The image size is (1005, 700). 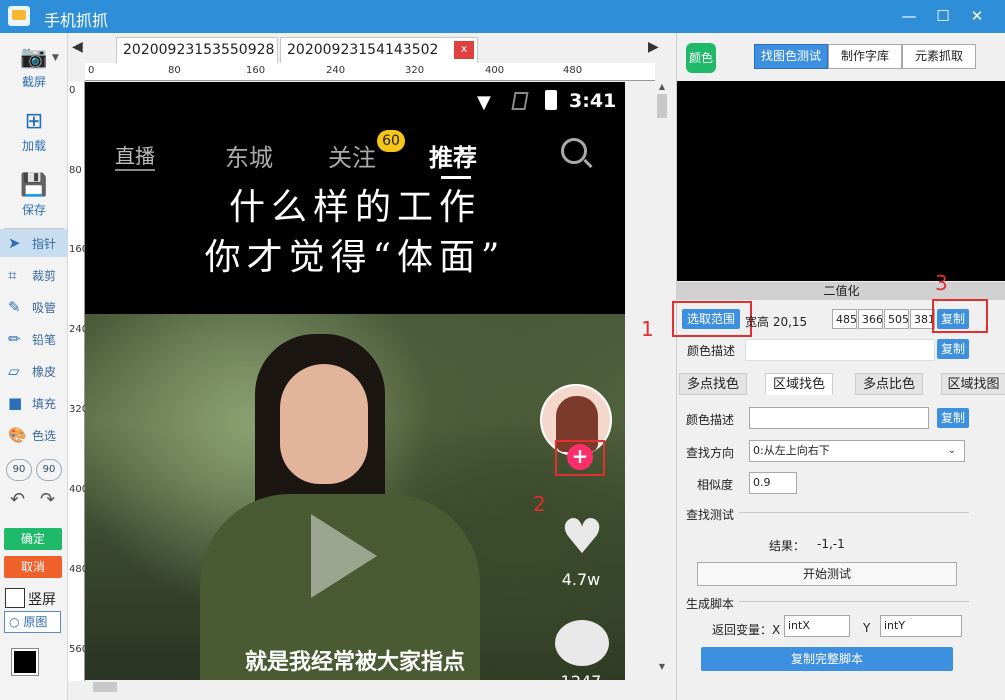 I want to click on app-logo-icon, so click(x=19, y=16).